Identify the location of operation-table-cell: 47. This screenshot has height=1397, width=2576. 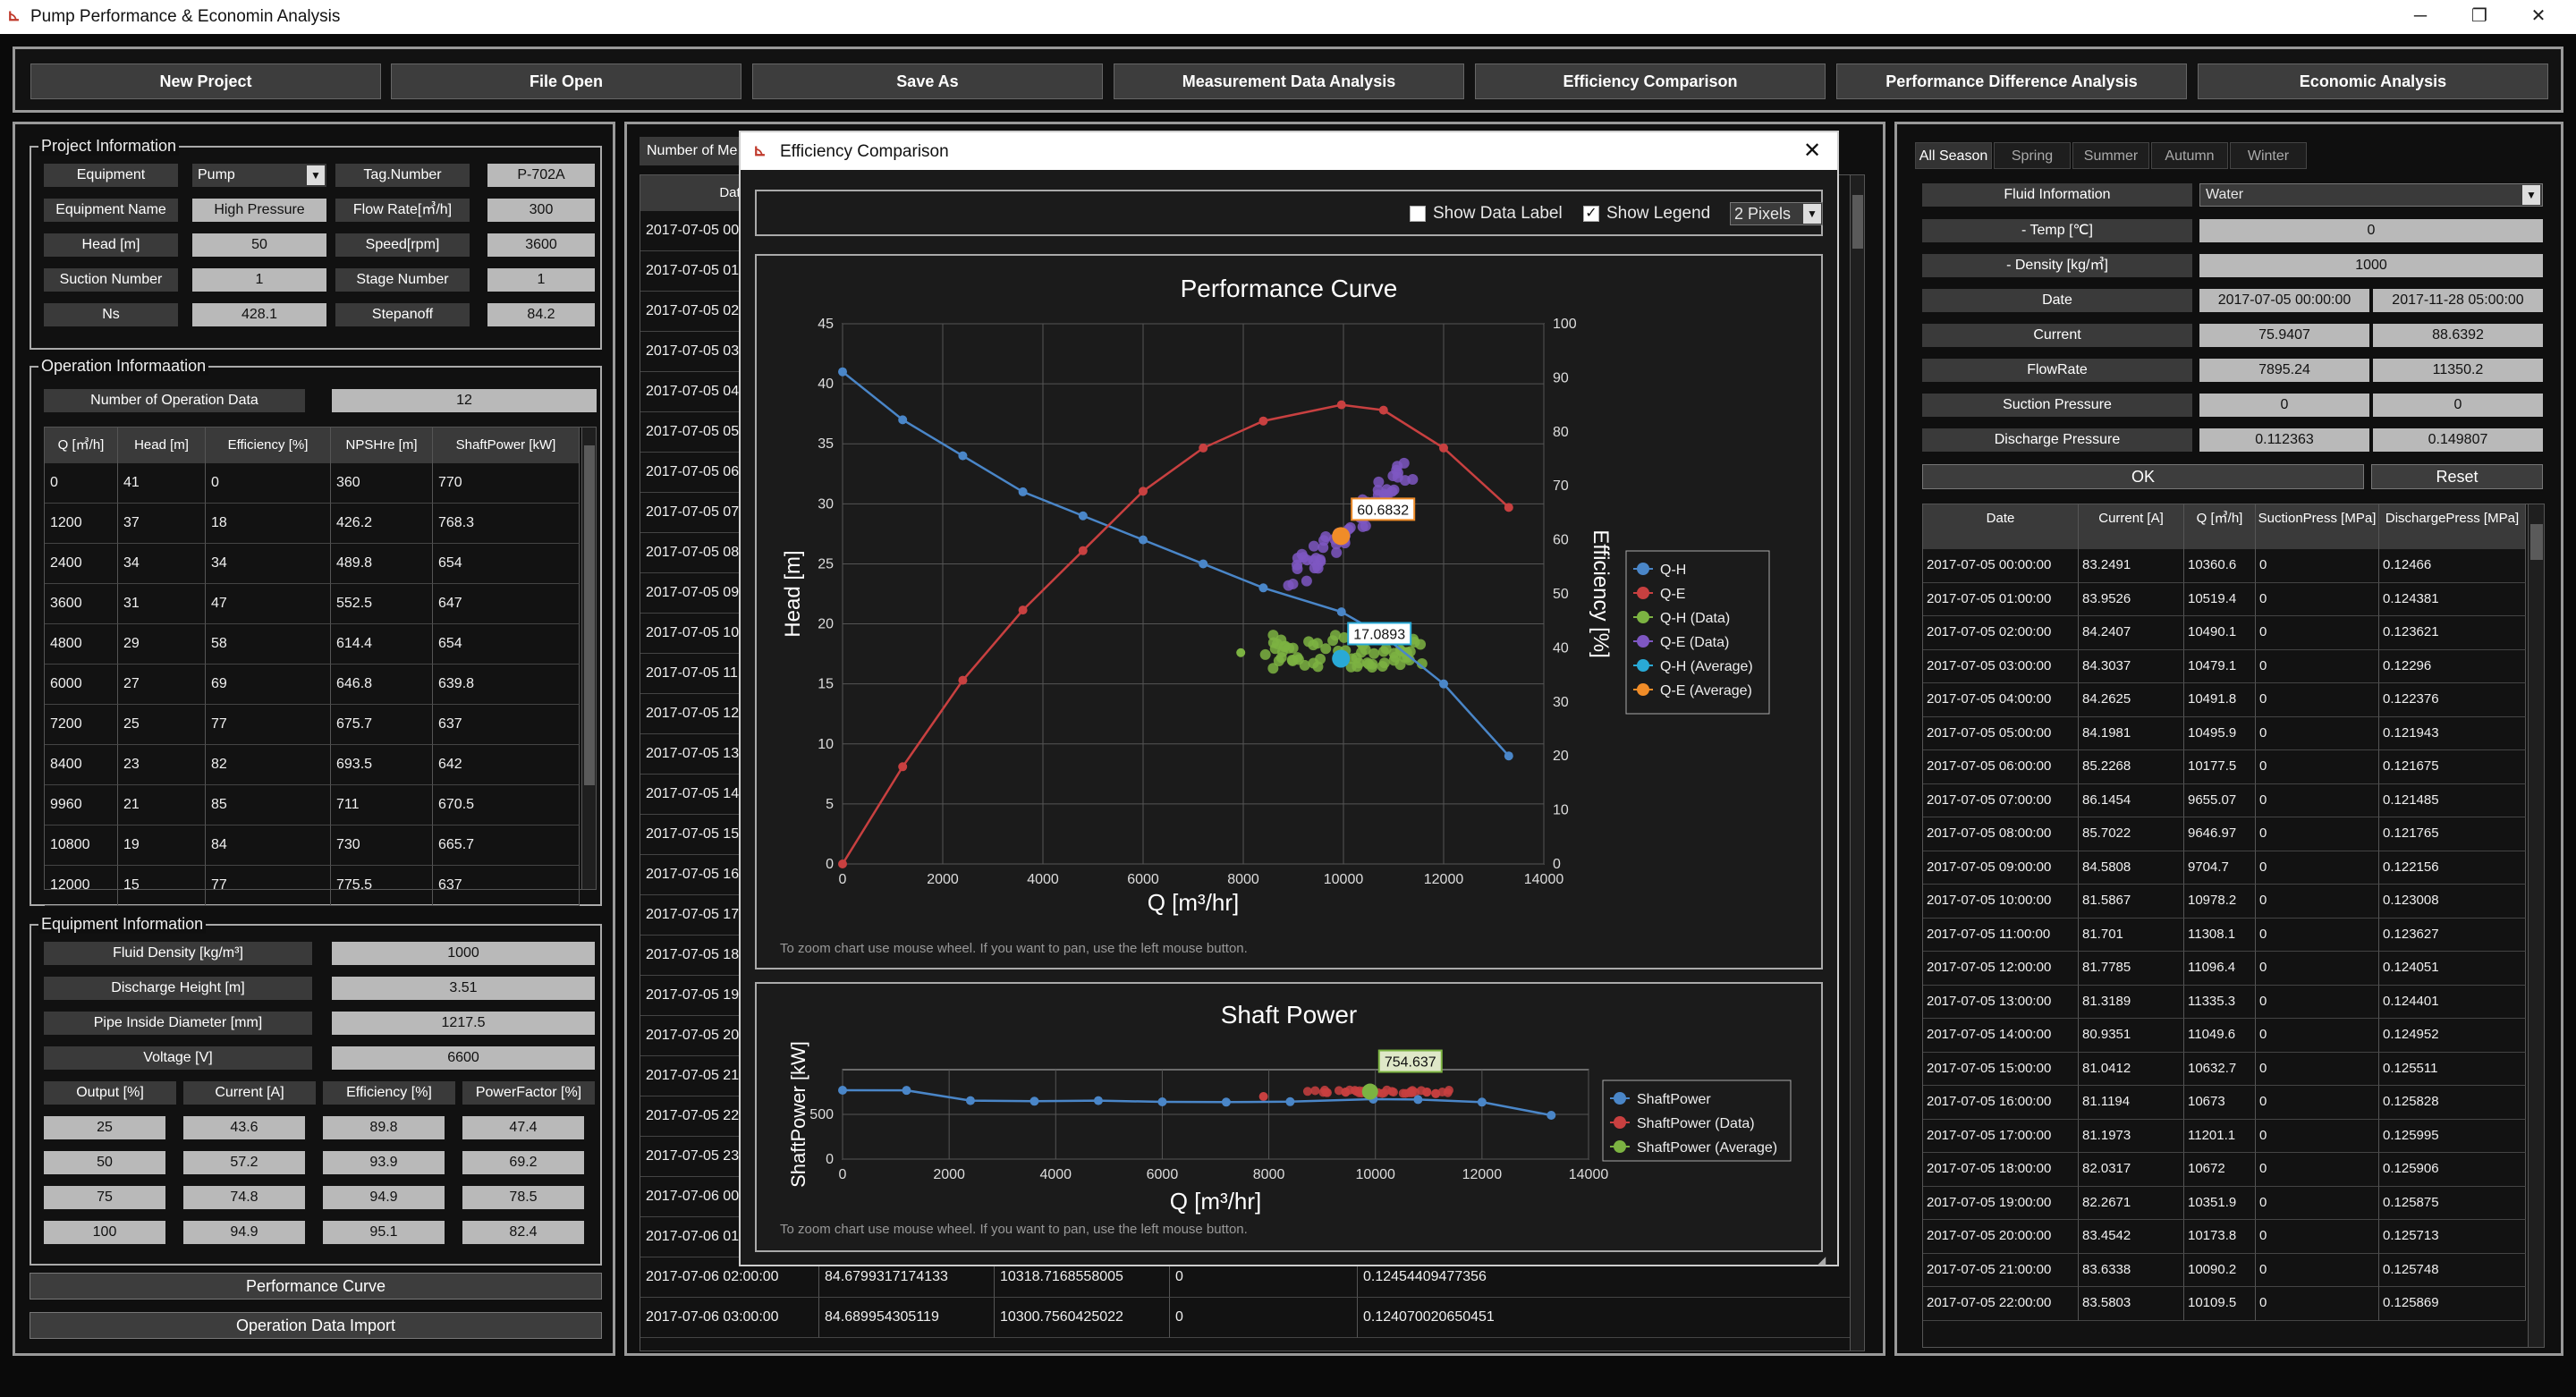
(268, 604).